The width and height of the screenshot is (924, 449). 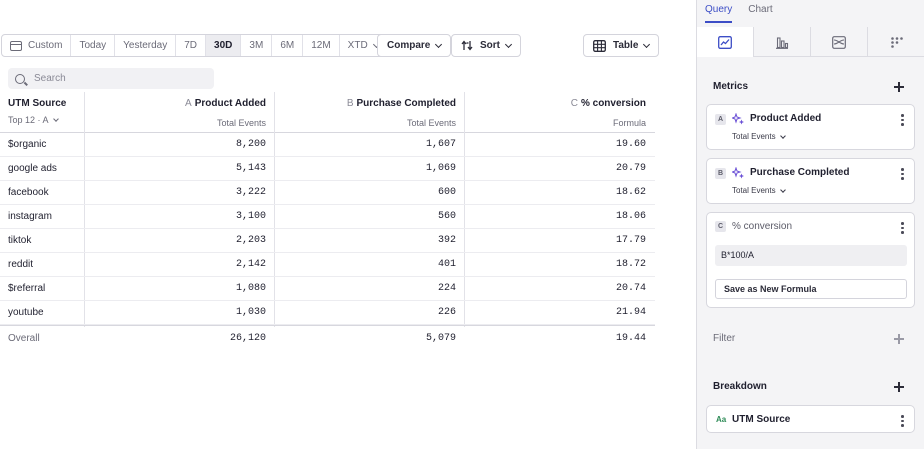 I want to click on row-name: google ads, so click(x=32, y=168).